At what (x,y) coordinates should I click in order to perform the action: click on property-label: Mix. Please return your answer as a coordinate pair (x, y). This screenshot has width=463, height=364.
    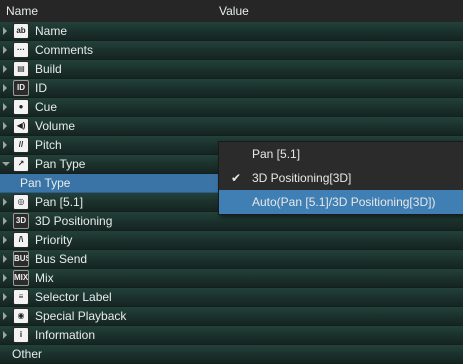
    Looking at the image, I should click on (44, 278).